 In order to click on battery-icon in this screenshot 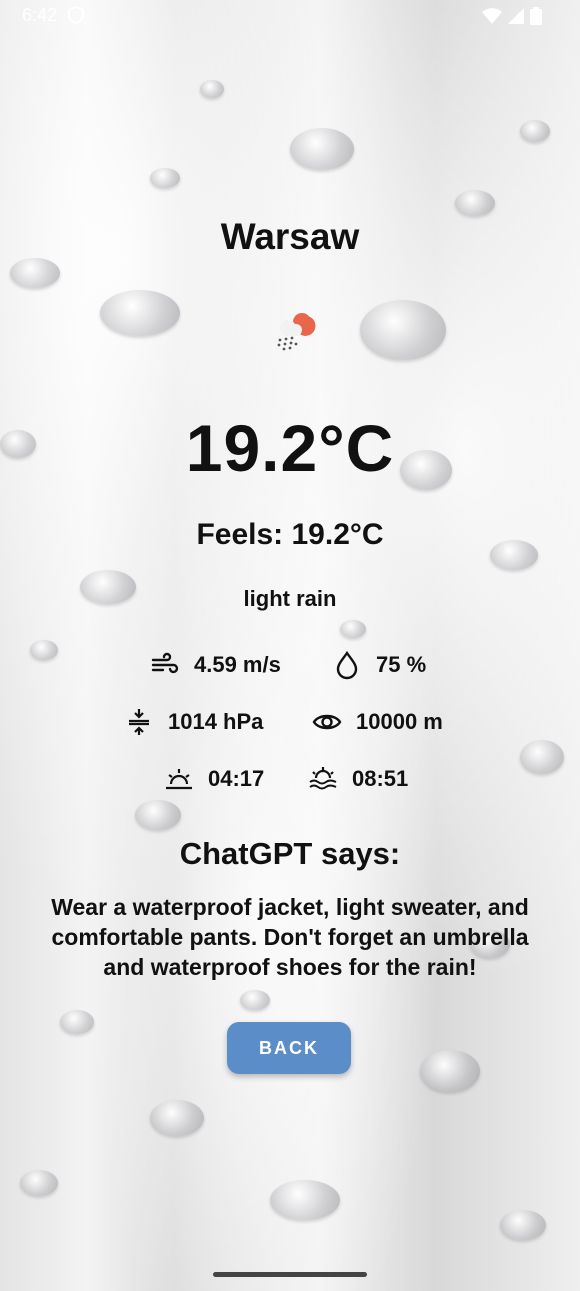, I will do `click(536, 18)`.